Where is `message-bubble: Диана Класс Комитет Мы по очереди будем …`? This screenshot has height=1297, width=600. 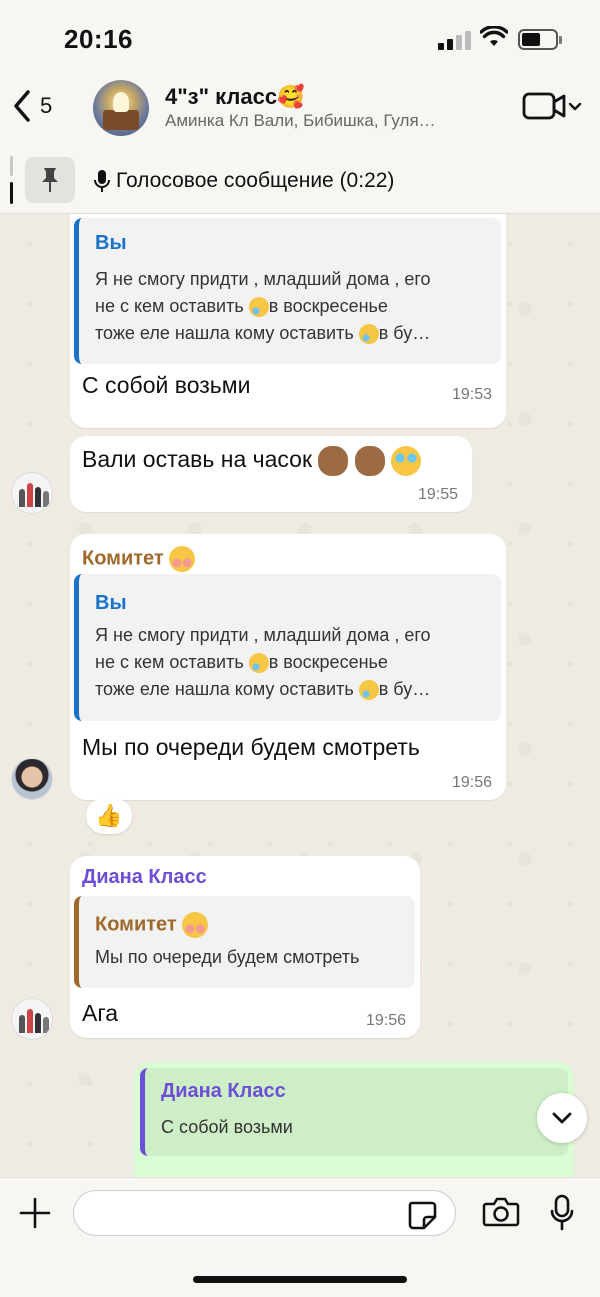 message-bubble: Диана Класс Комитет Мы по очереди будем … is located at coordinates (245, 947).